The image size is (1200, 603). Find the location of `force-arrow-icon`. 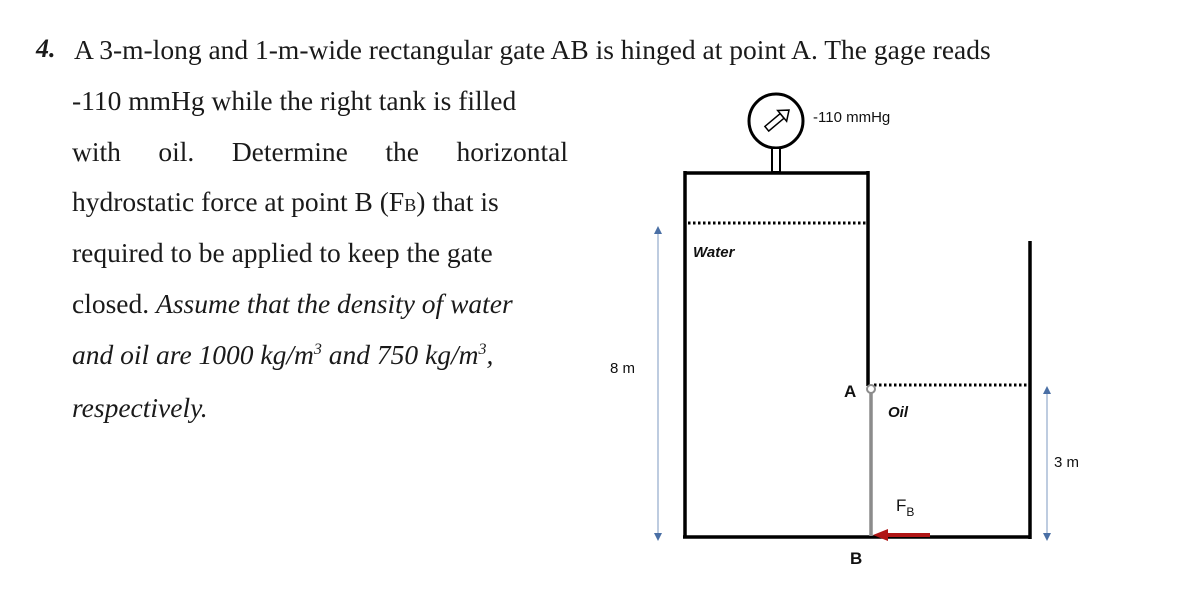

force-arrow-icon is located at coordinates (901, 535).